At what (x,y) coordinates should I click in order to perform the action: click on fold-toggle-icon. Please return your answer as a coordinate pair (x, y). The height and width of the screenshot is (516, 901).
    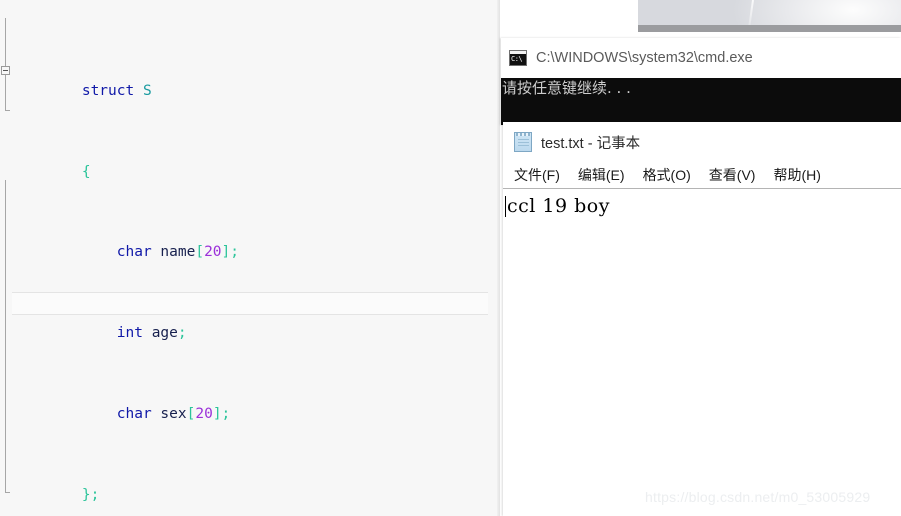
    Looking at the image, I should click on (5, 70).